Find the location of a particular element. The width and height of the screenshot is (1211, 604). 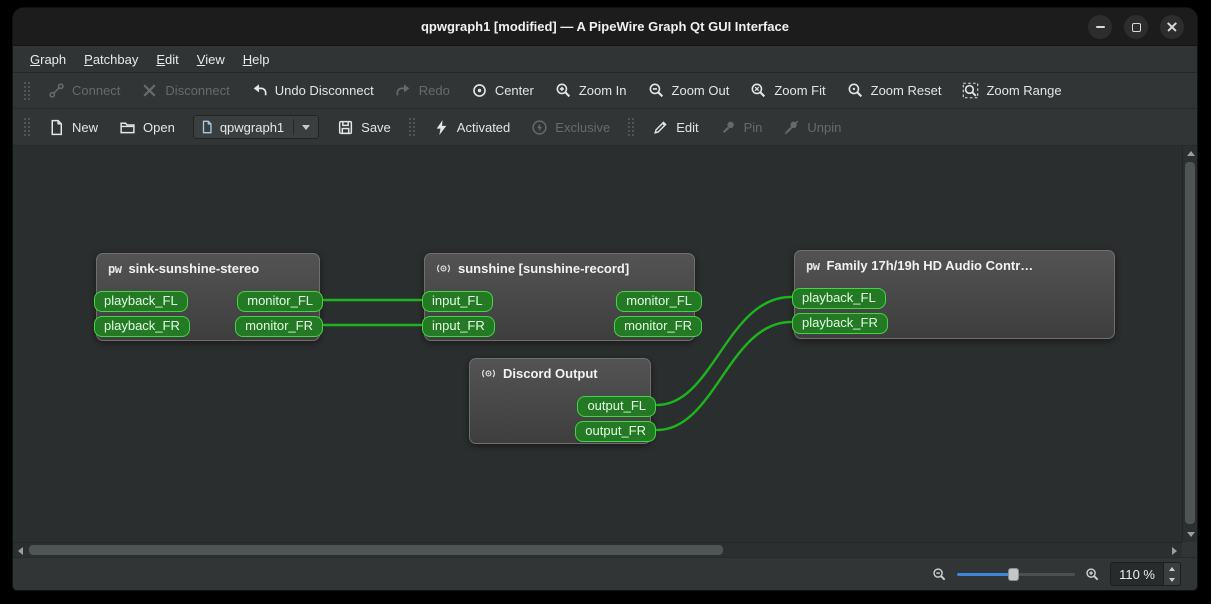

zoom-slider is located at coordinates (1016, 574).